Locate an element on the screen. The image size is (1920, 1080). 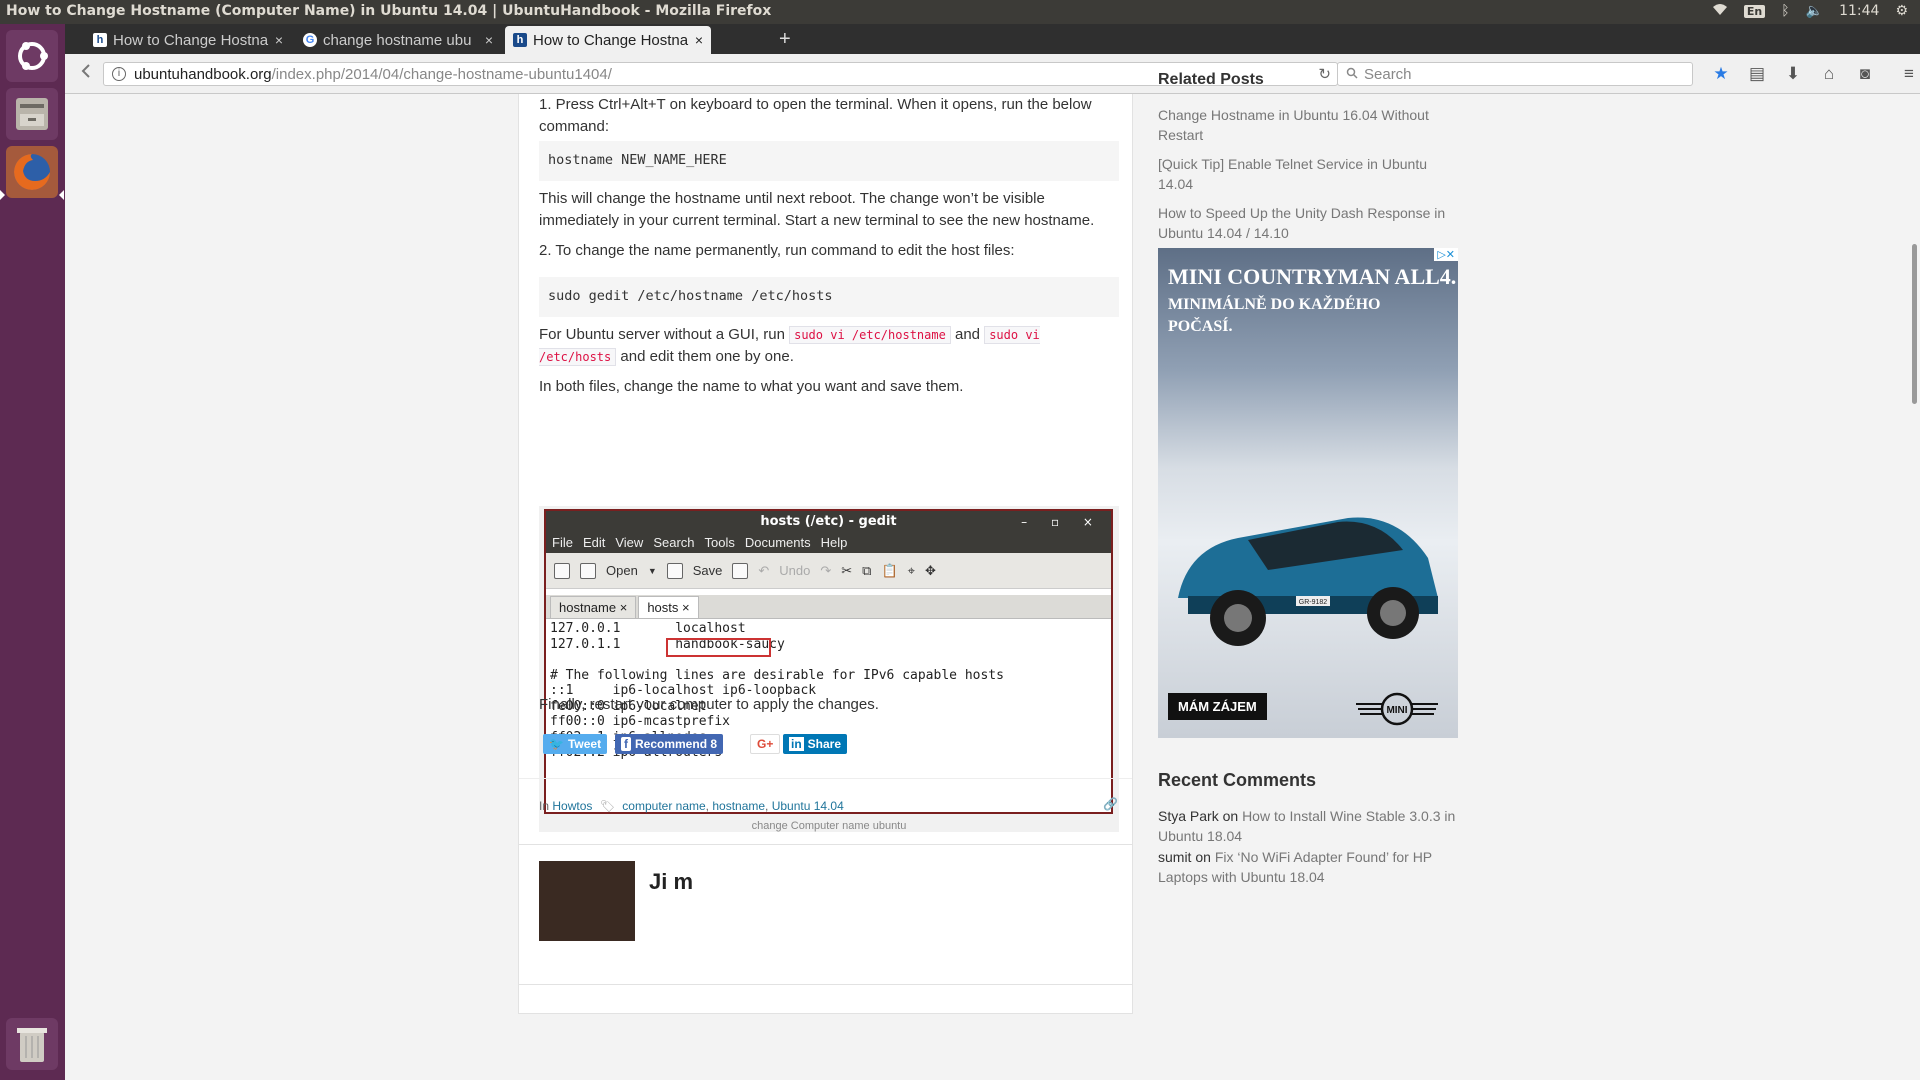
cut-icon: ✂ is located at coordinates (847, 570).